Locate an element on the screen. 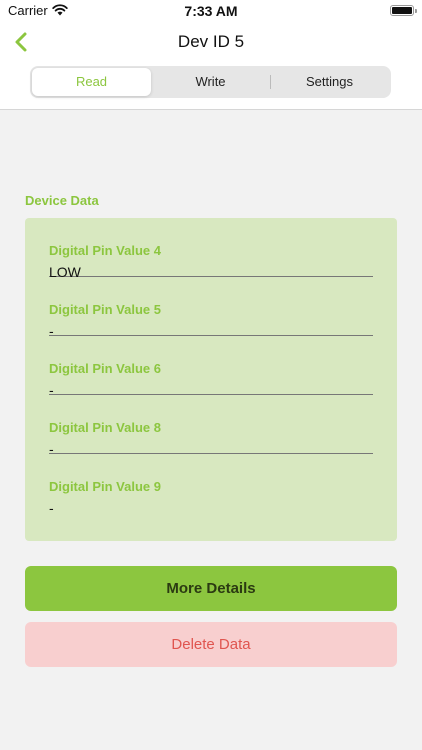  field-label: Digital Pin Value 4 is located at coordinates (105, 250).